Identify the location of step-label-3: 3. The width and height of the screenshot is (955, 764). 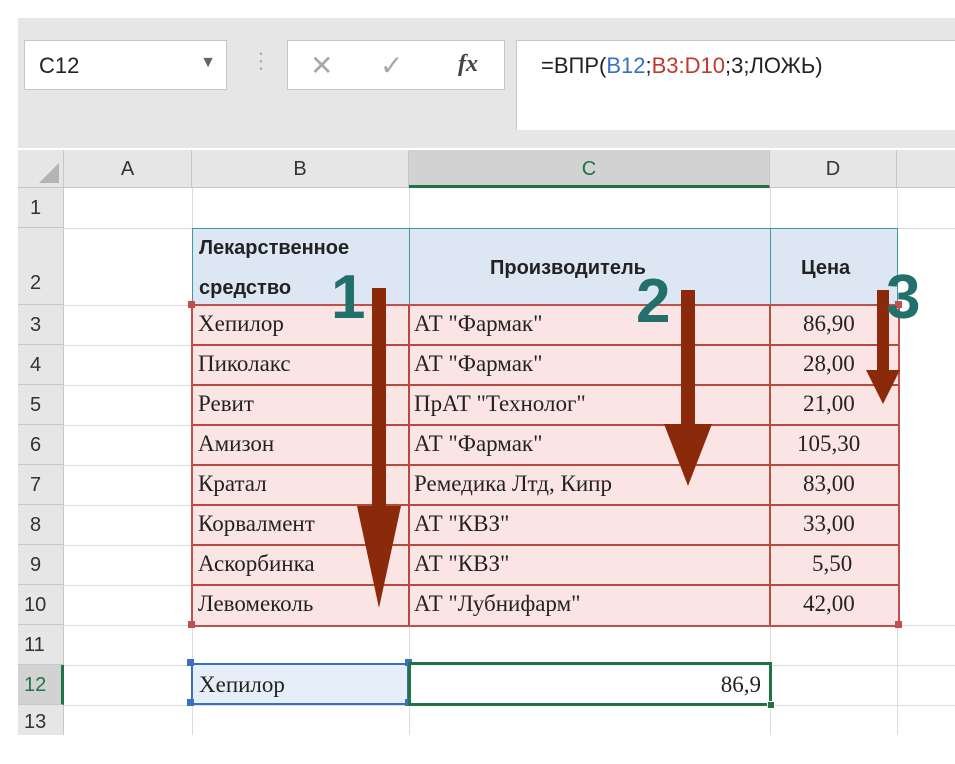
(903, 297).